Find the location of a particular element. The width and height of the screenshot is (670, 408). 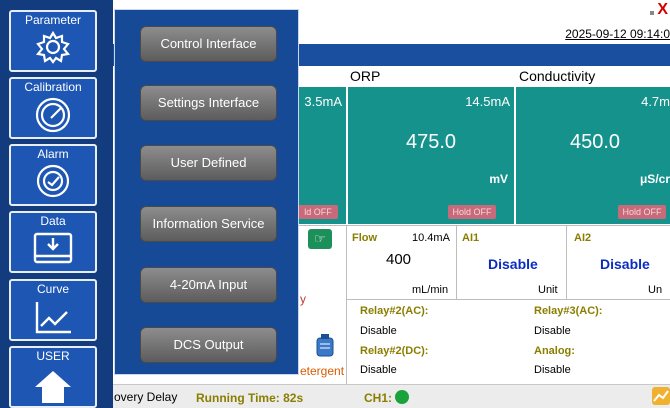

sidebar-item-label: Parameter is located at coordinates (53, 20).